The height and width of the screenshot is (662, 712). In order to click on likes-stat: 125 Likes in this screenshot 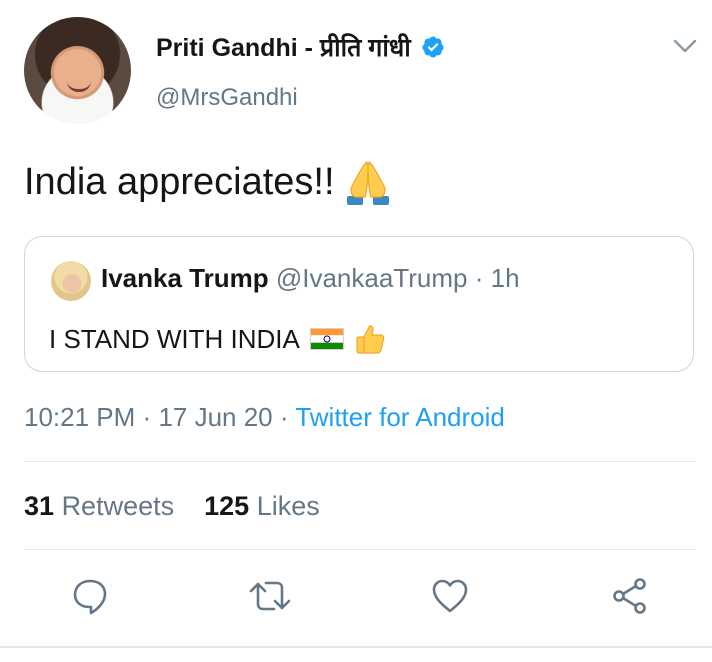, I will do `click(262, 506)`.